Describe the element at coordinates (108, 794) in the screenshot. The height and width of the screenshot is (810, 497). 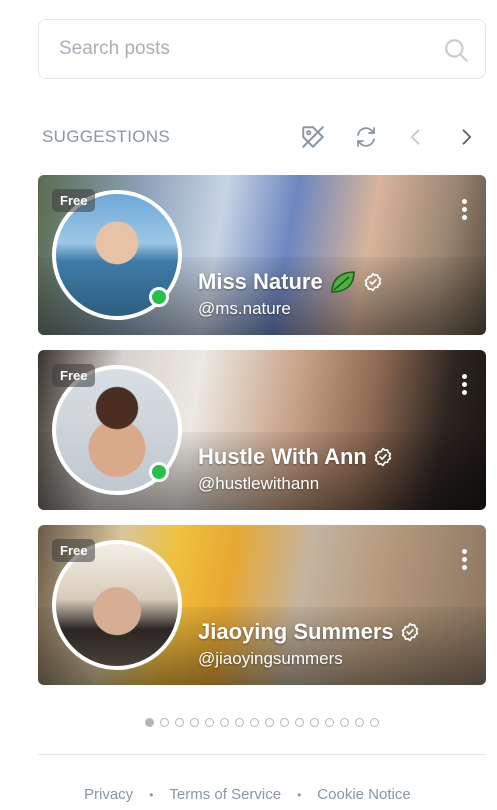
I see `privacy-link: Privacy` at that location.